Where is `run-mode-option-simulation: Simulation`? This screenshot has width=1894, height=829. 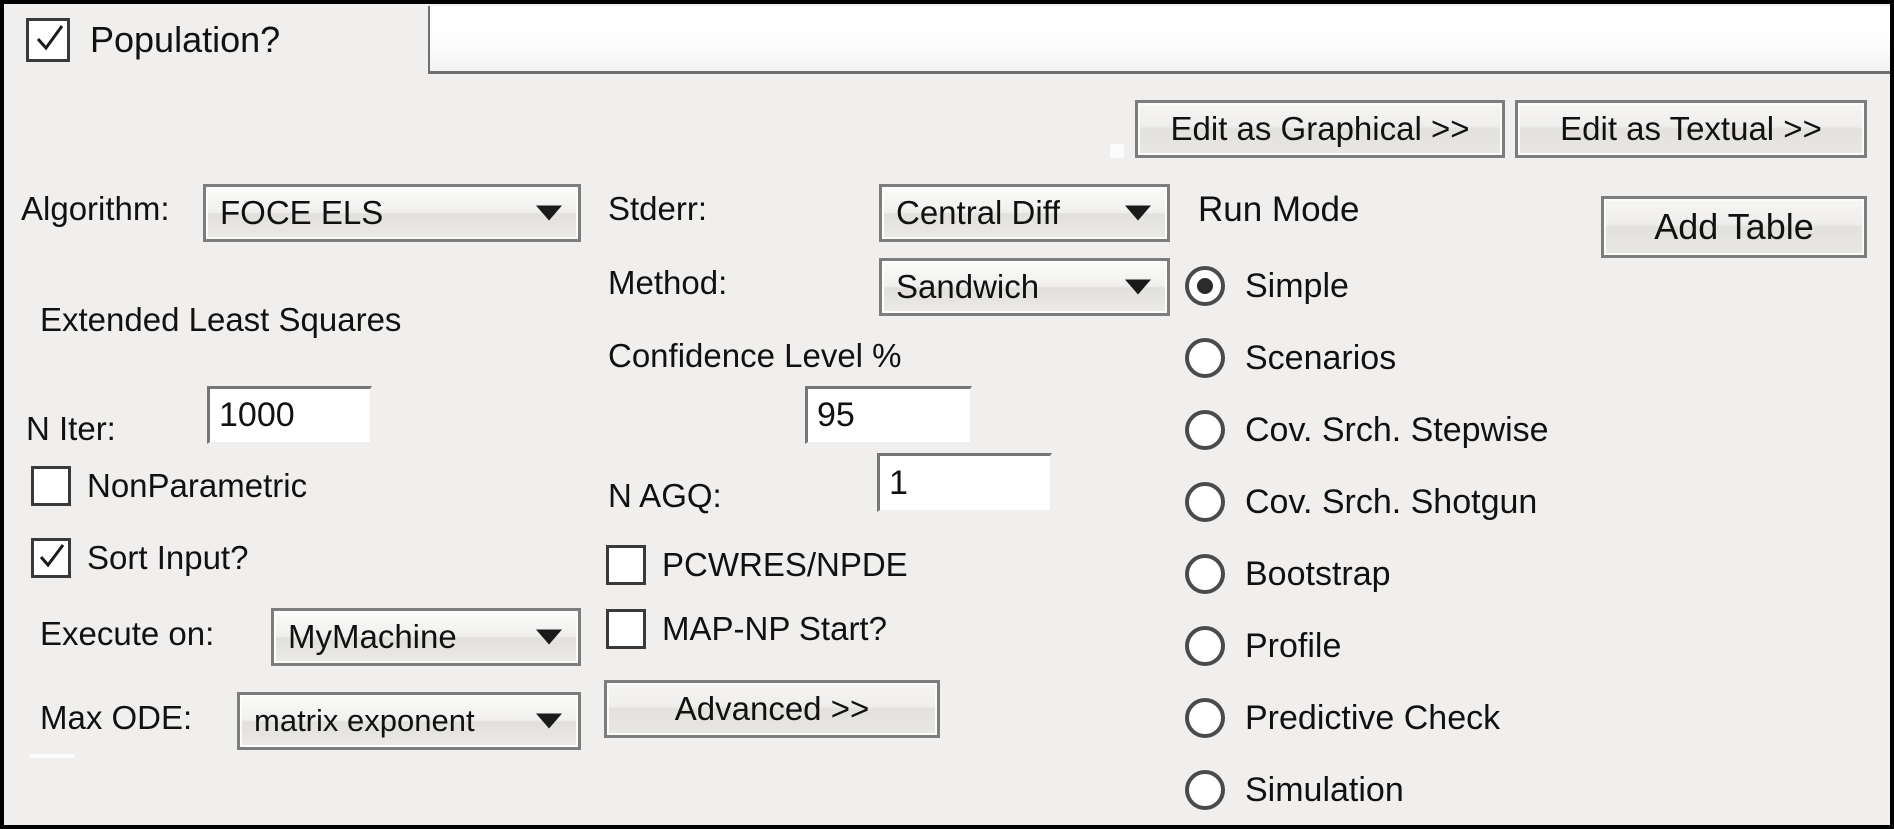 run-mode-option-simulation: Simulation is located at coordinates (1294, 790).